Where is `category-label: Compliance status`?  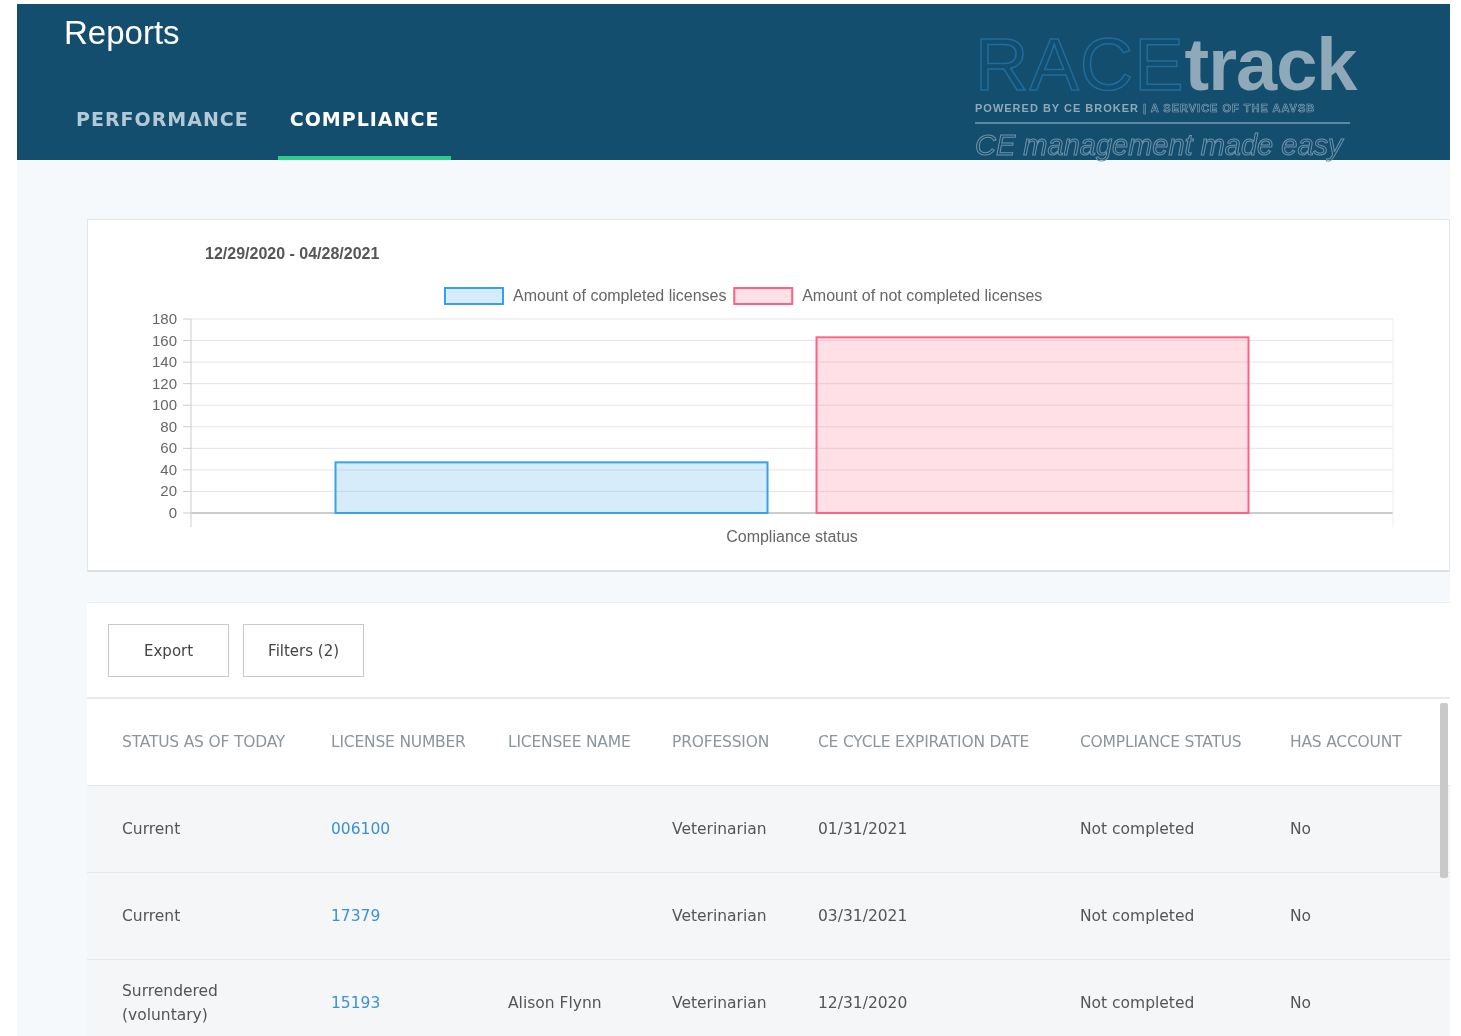
category-label: Compliance status is located at coordinates (792, 536).